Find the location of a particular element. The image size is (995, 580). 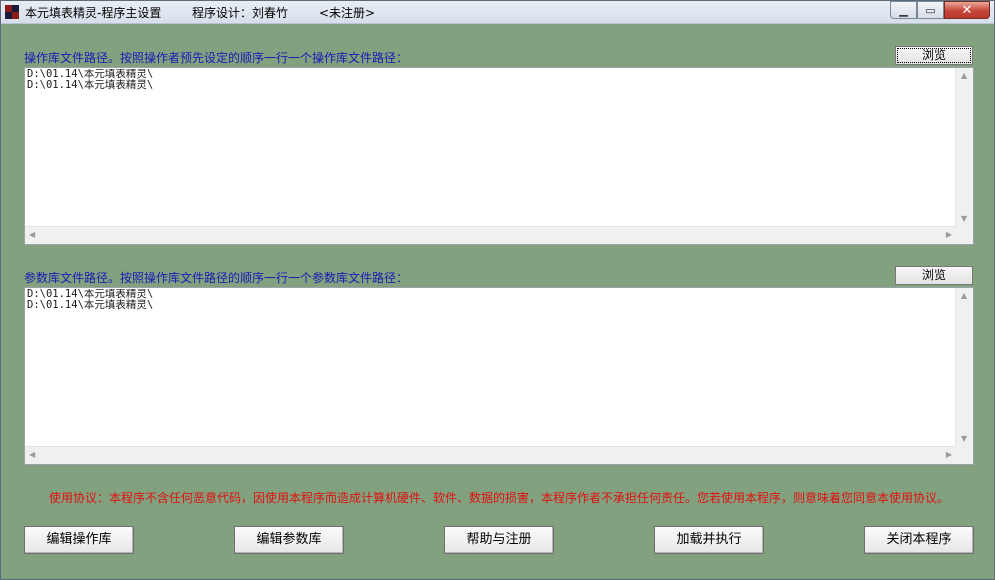

parameter-horizontal-scrollbar: ◀ ▶ is located at coordinates (490, 455).